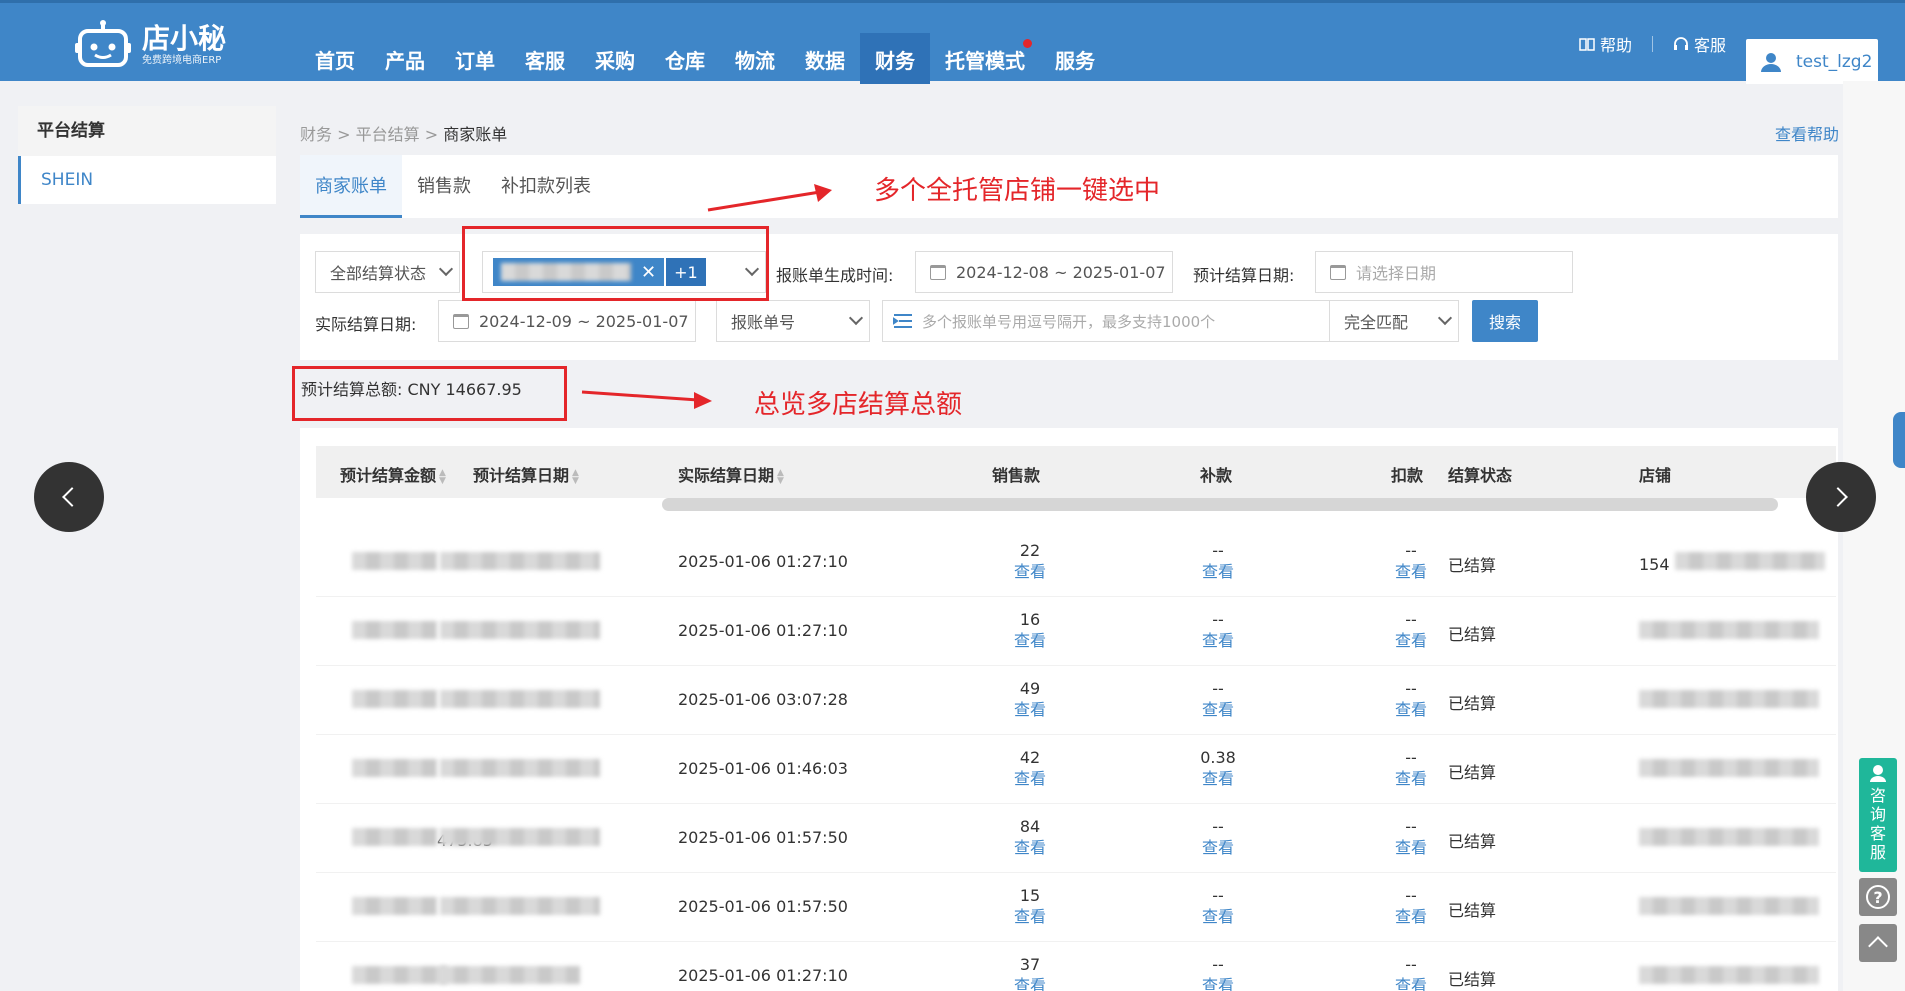 Image resolution: width=1905 pixels, height=991 pixels. Describe the element at coordinates (1394, 321) in the screenshot. I see `match-mode-select: 完全匹配` at that location.